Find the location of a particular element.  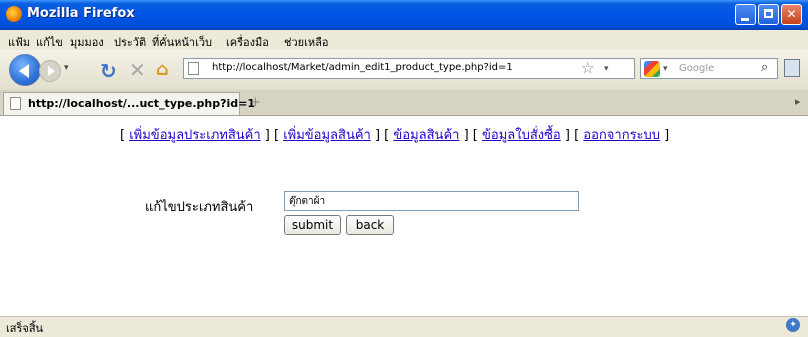

stop-icon: ✕ is located at coordinates (137, 70).